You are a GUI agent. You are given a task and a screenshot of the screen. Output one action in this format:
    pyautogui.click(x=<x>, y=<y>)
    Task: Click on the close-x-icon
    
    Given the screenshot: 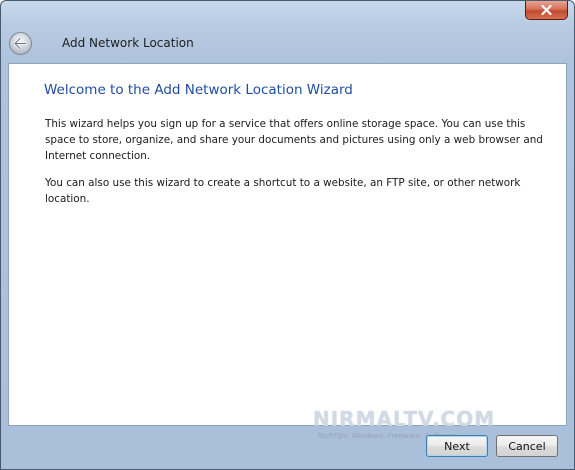 What is the action you would take?
    pyautogui.click(x=546, y=10)
    